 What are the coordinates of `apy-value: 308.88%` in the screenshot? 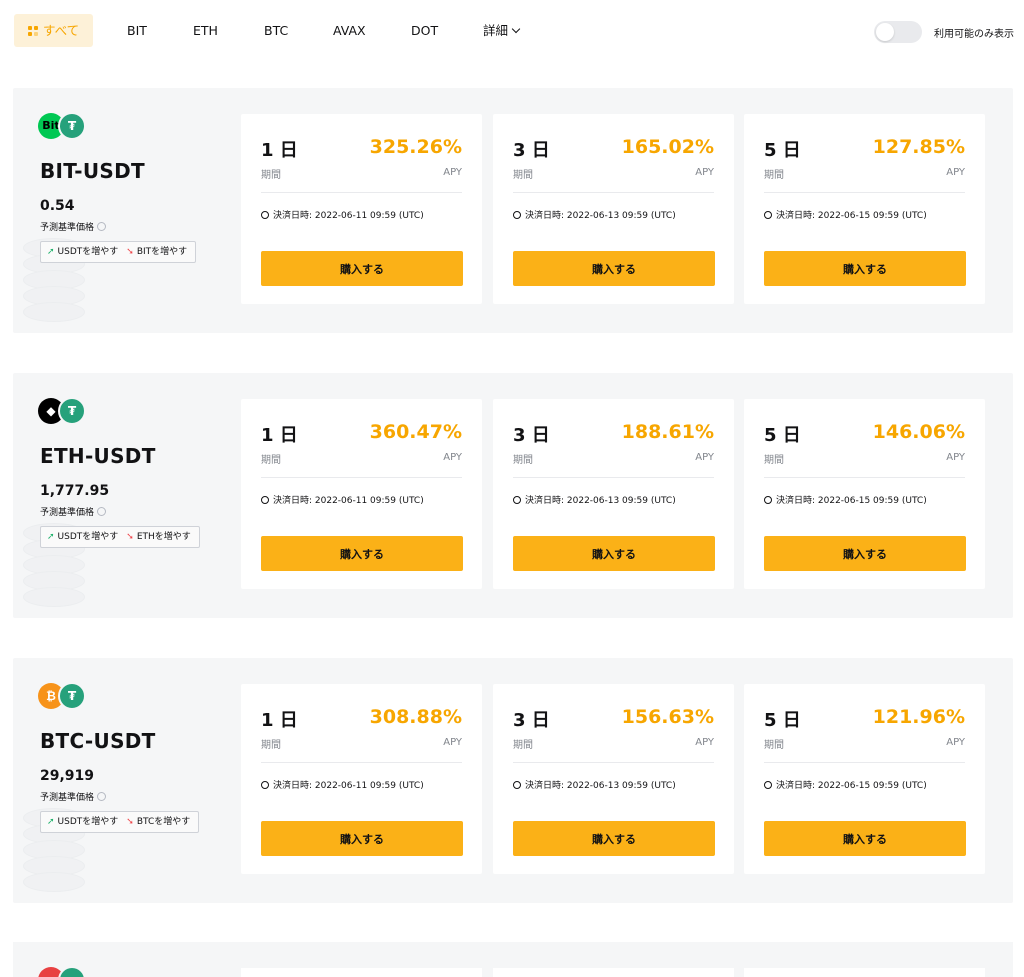 It's located at (415, 717).